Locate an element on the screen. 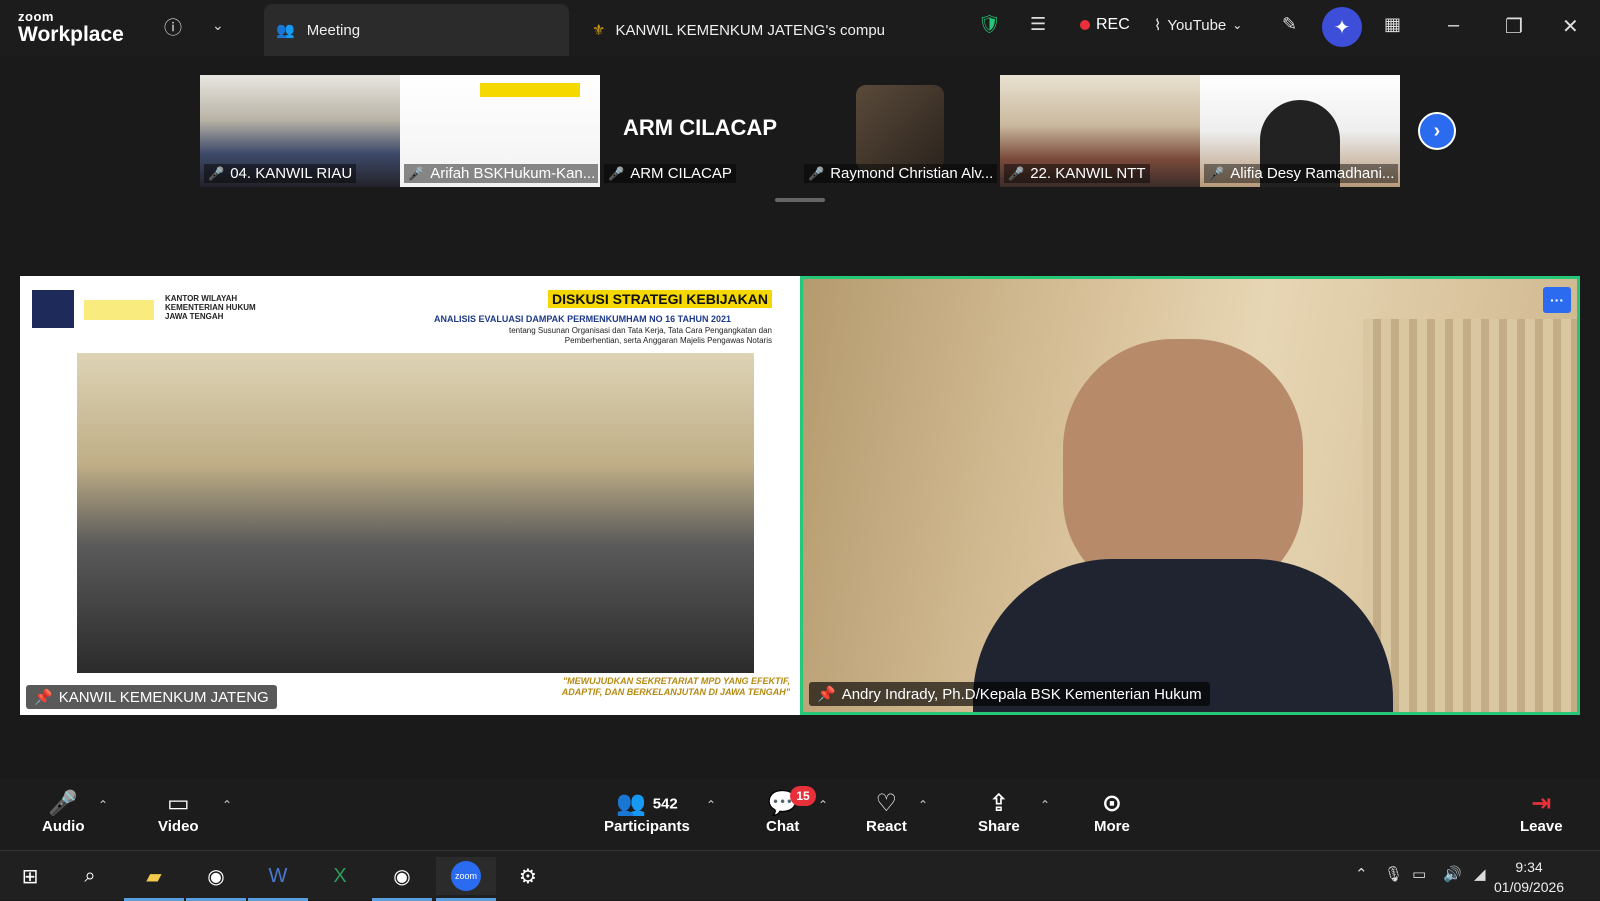  slide-title: DISKUSI STRATEGI KEBIJAKAN is located at coordinates (660, 299).